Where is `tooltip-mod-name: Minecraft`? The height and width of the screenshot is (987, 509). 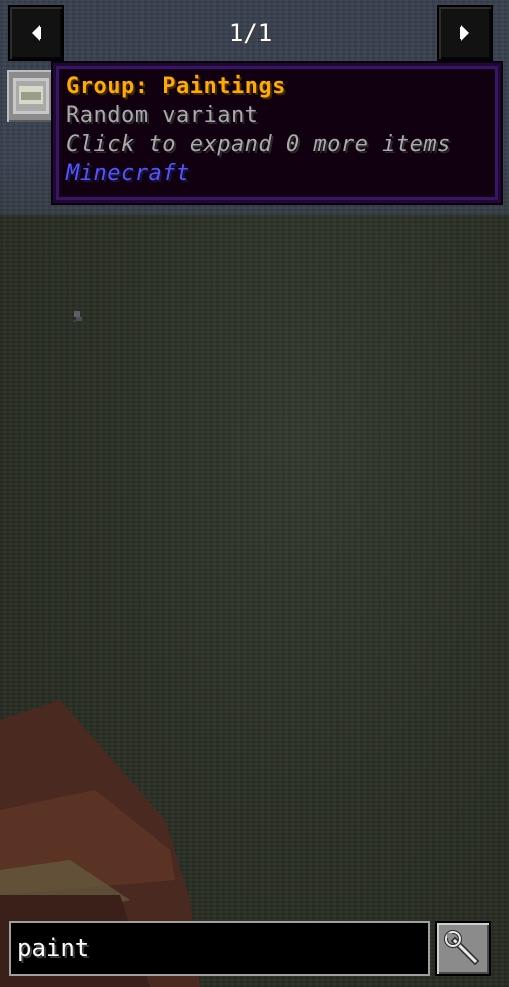 tooltip-mod-name: Minecraft is located at coordinates (128, 173).